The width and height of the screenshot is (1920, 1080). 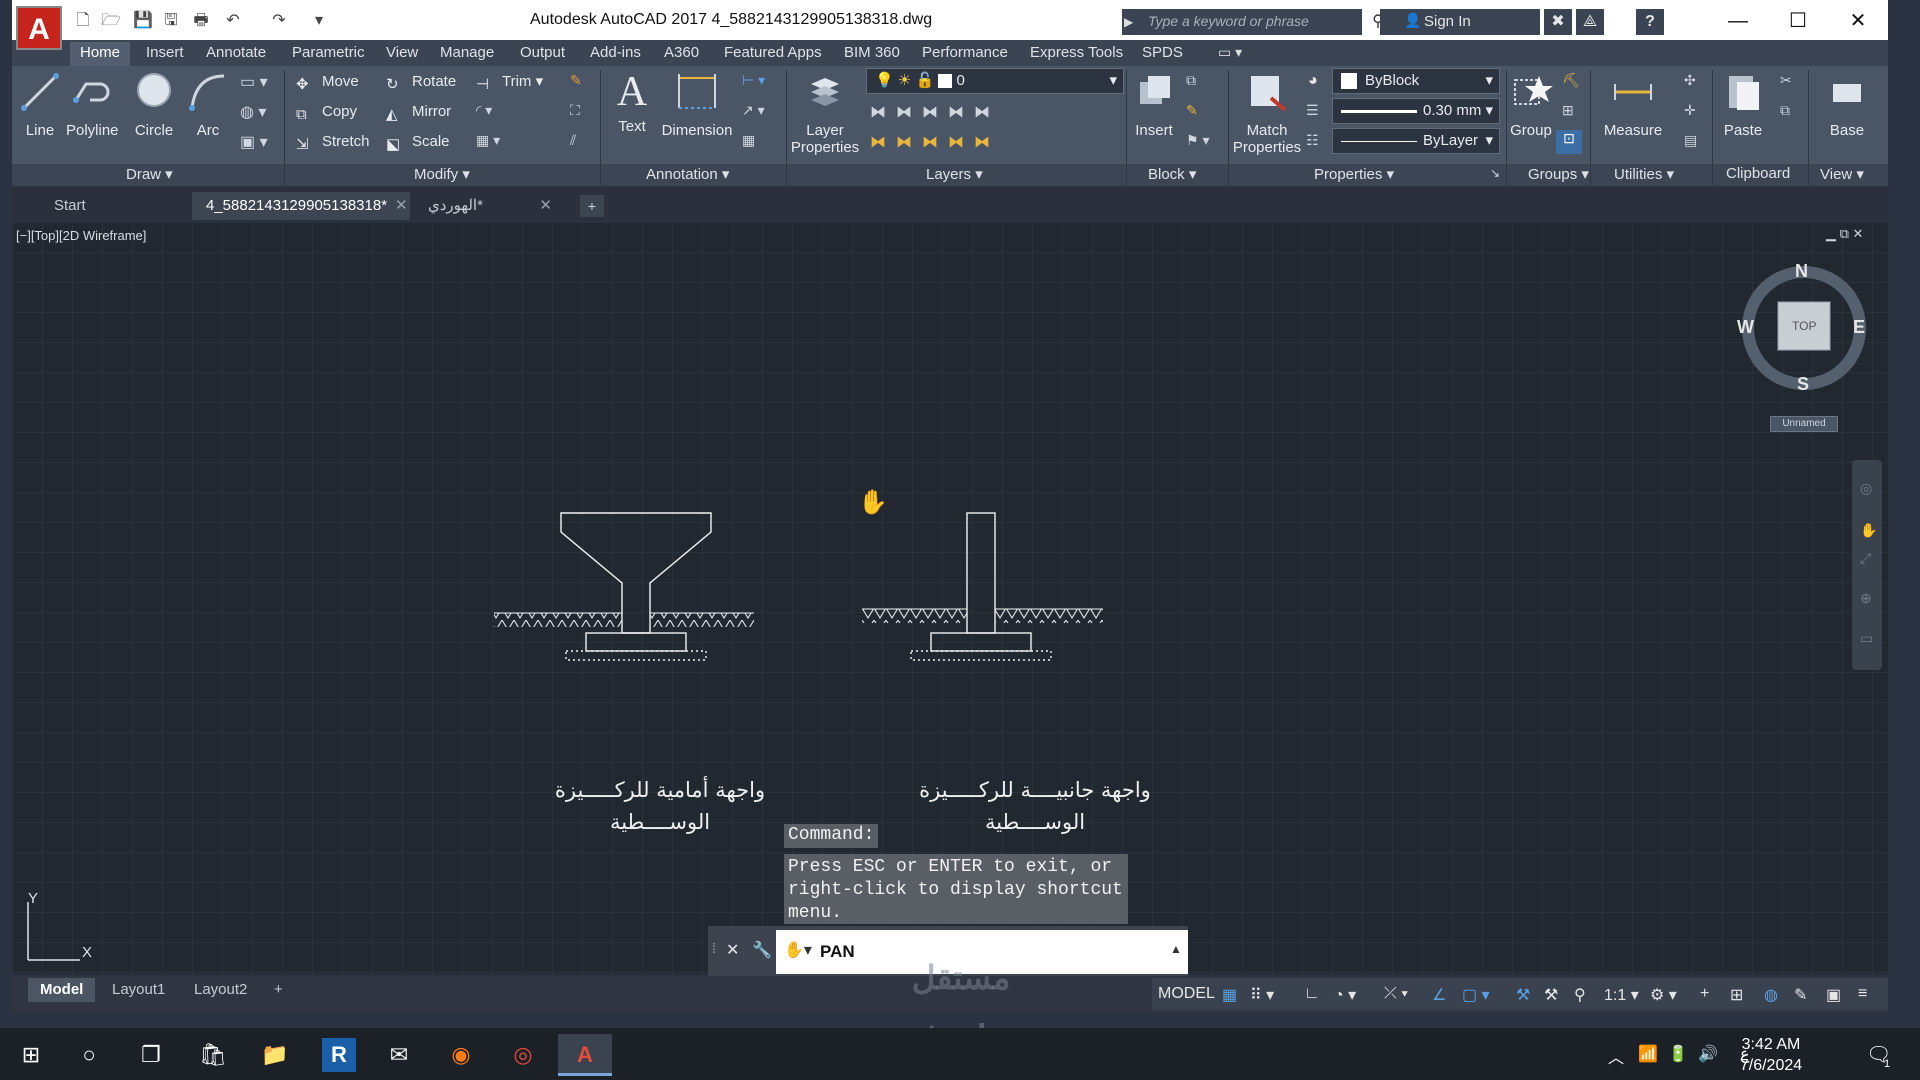 What do you see at coordinates (687, 174) in the screenshot?
I see `annotation-panel-label: Annotation ▾` at bounding box center [687, 174].